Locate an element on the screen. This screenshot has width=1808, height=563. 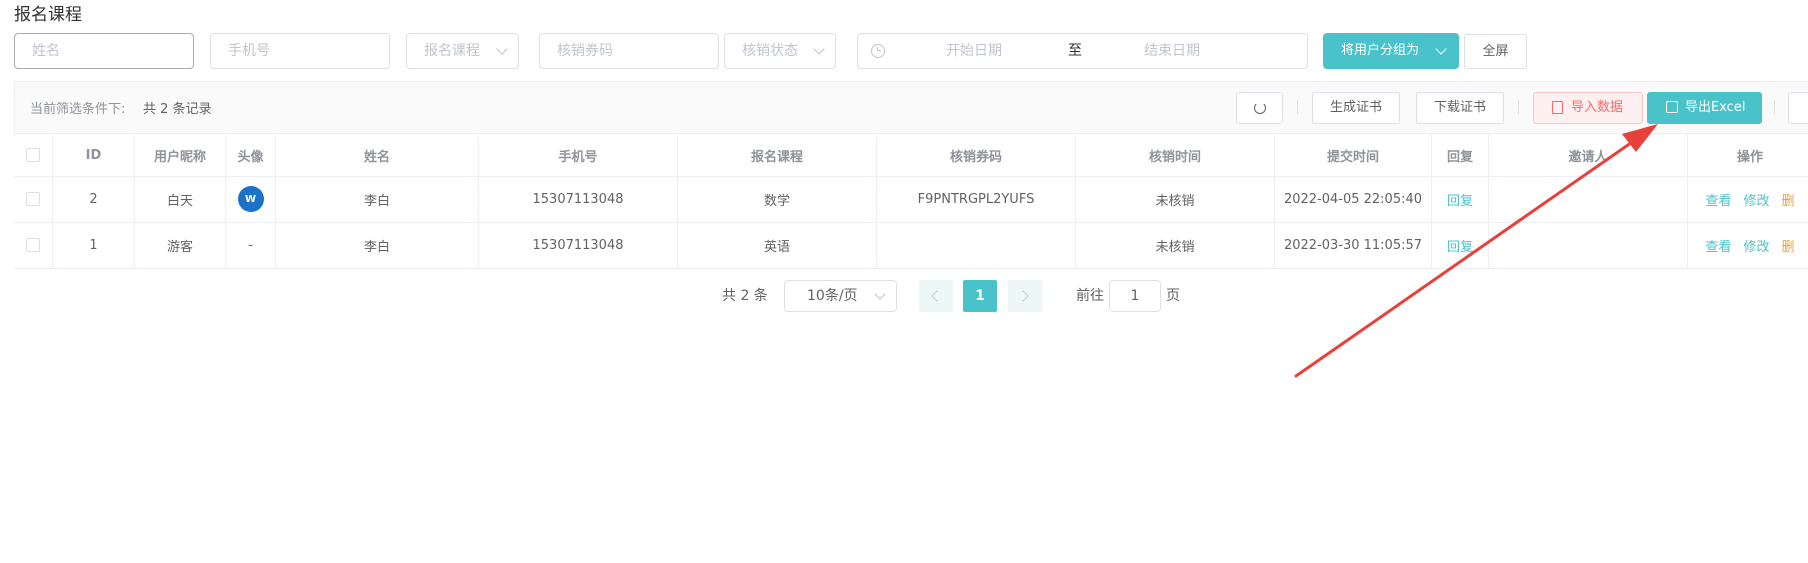
page-suffix-label: 页 is located at coordinates (1173, 296).